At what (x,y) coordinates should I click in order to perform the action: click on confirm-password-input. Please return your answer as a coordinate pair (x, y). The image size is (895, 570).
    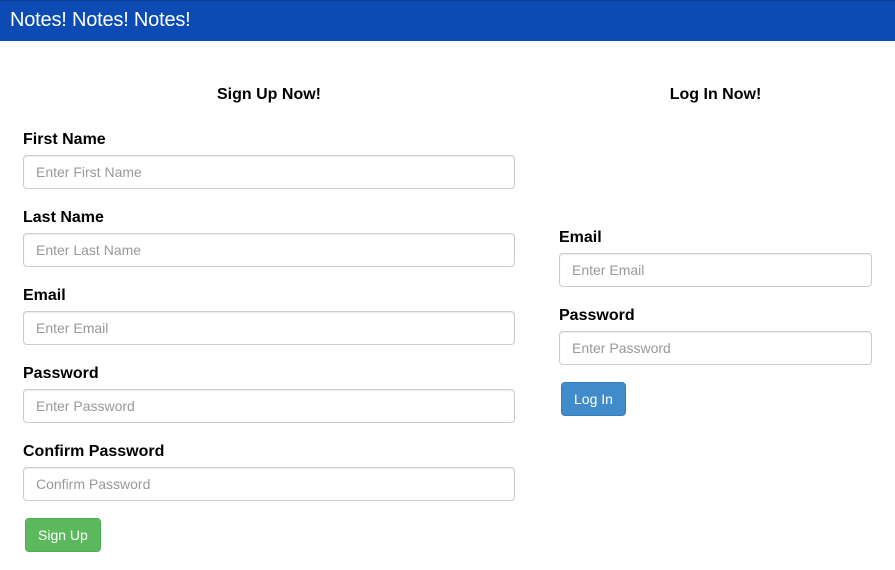
    Looking at the image, I should click on (269, 484).